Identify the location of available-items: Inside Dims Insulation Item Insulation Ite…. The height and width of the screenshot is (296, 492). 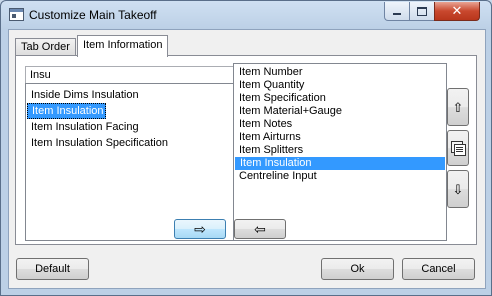
(130, 117).